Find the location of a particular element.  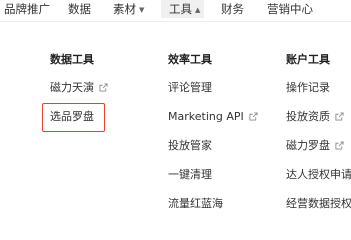

nav-item-tools-label: 工具 is located at coordinates (180, 9).